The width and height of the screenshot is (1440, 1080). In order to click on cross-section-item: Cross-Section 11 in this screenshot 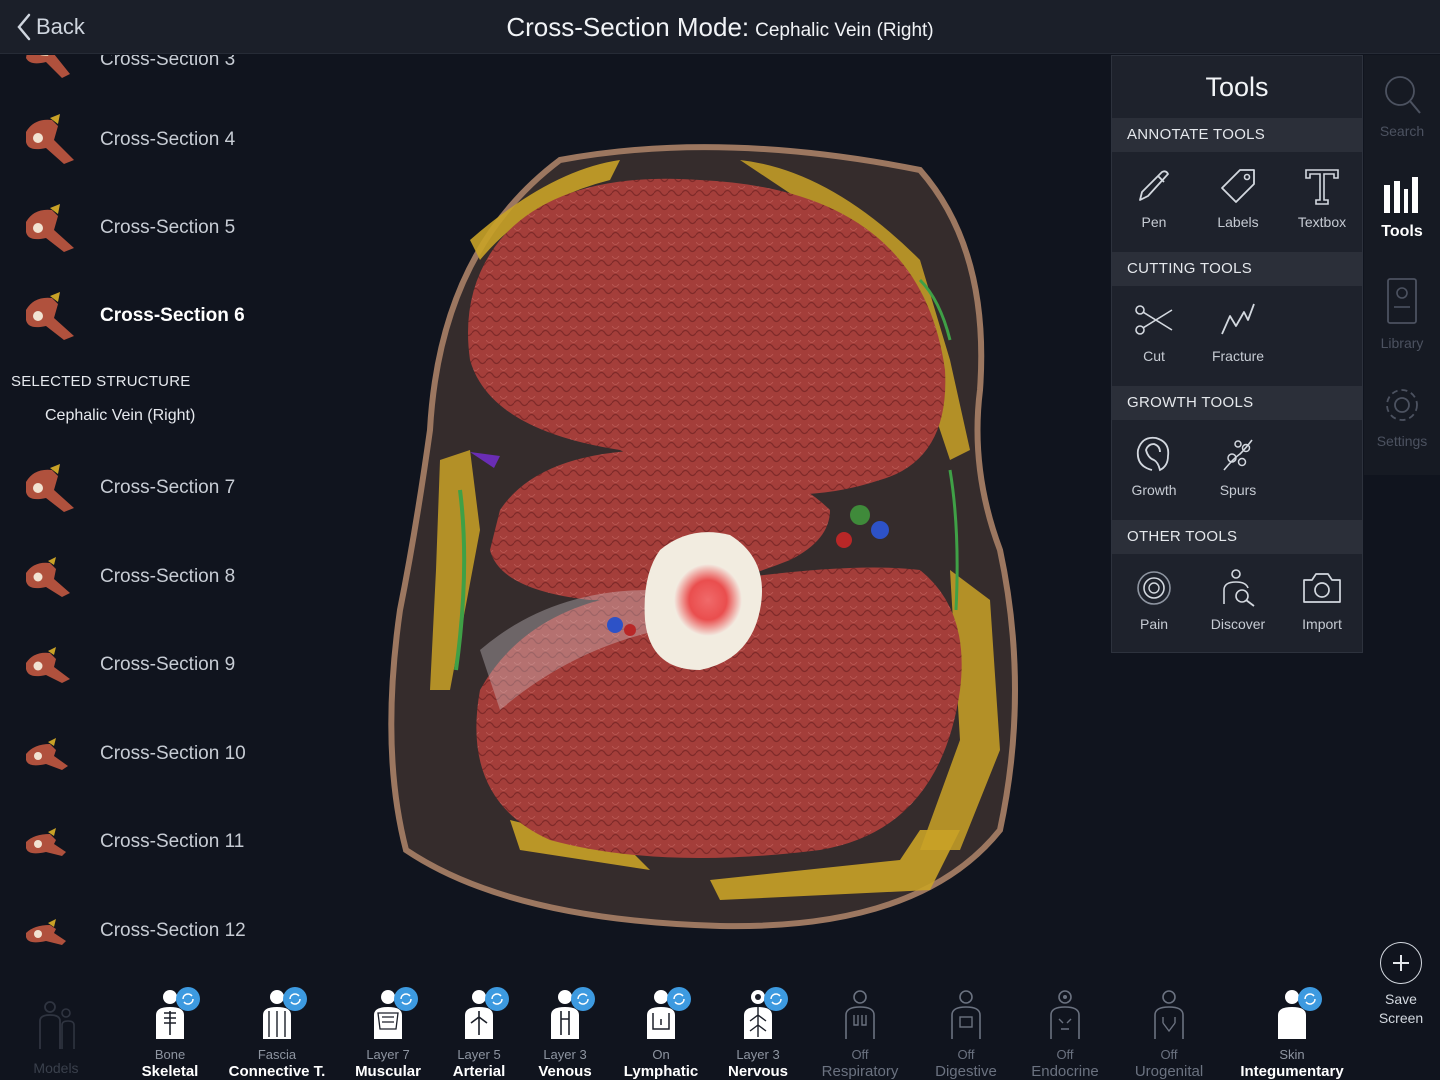, I will do `click(165, 842)`.